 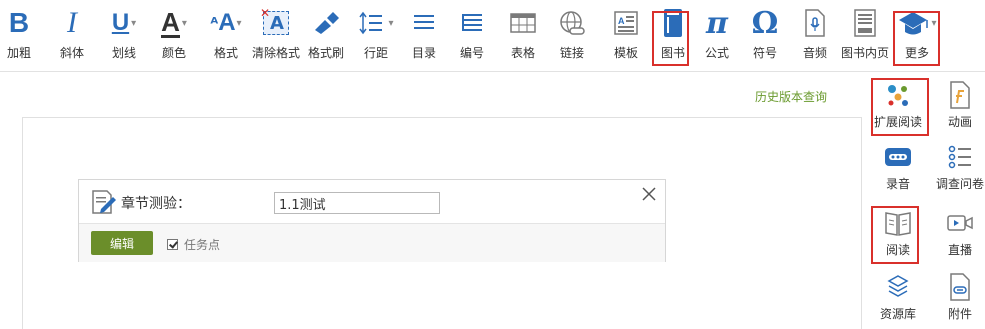 What do you see at coordinates (716, 53) in the screenshot?
I see `formula-label: 公式` at bounding box center [716, 53].